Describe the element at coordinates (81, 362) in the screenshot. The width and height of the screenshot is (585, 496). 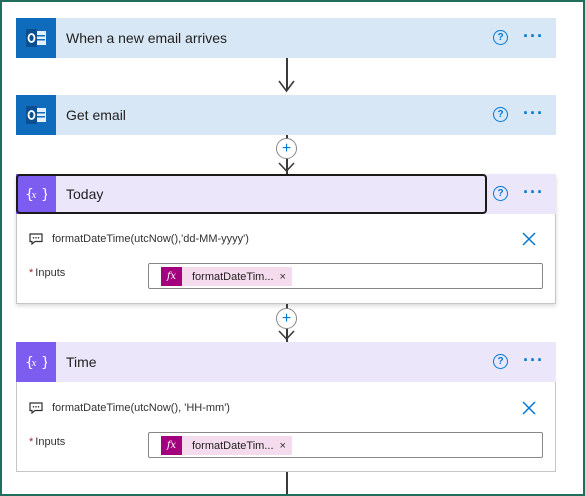
I see `time-title: Time` at that location.